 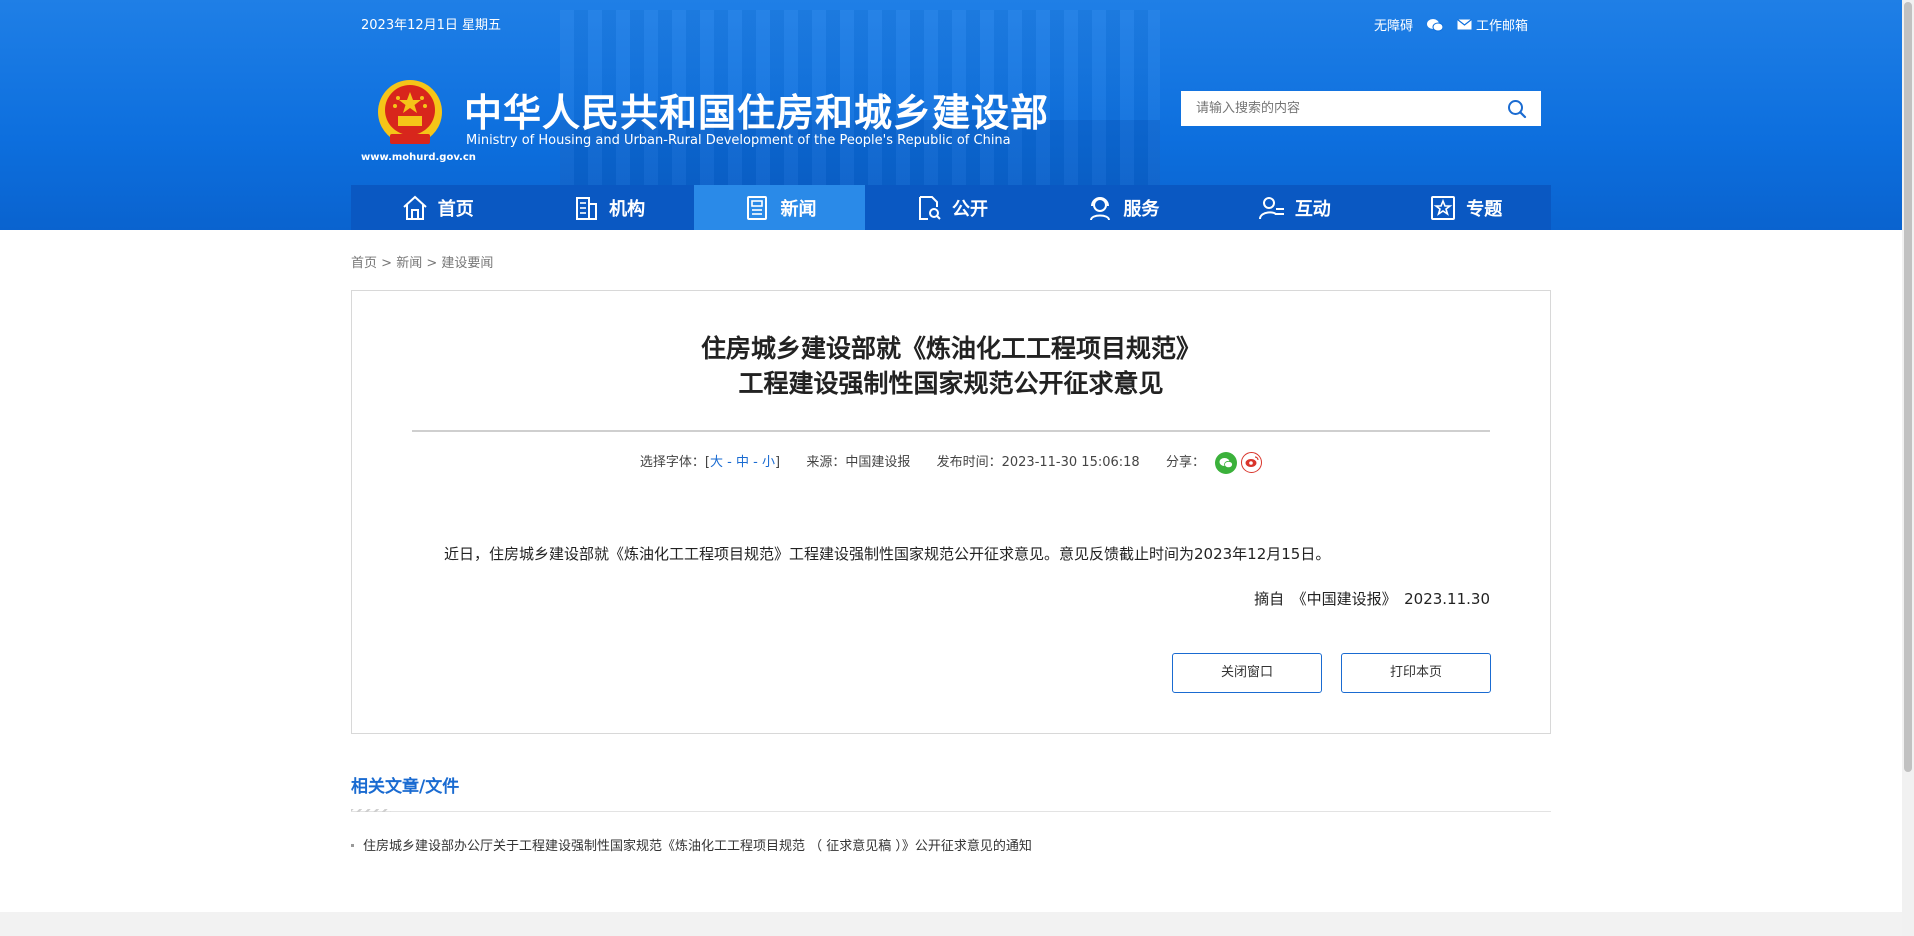 I want to click on breadcrumb: 首页 > 新闻 > 建设要闻, so click(x=422, y=261).